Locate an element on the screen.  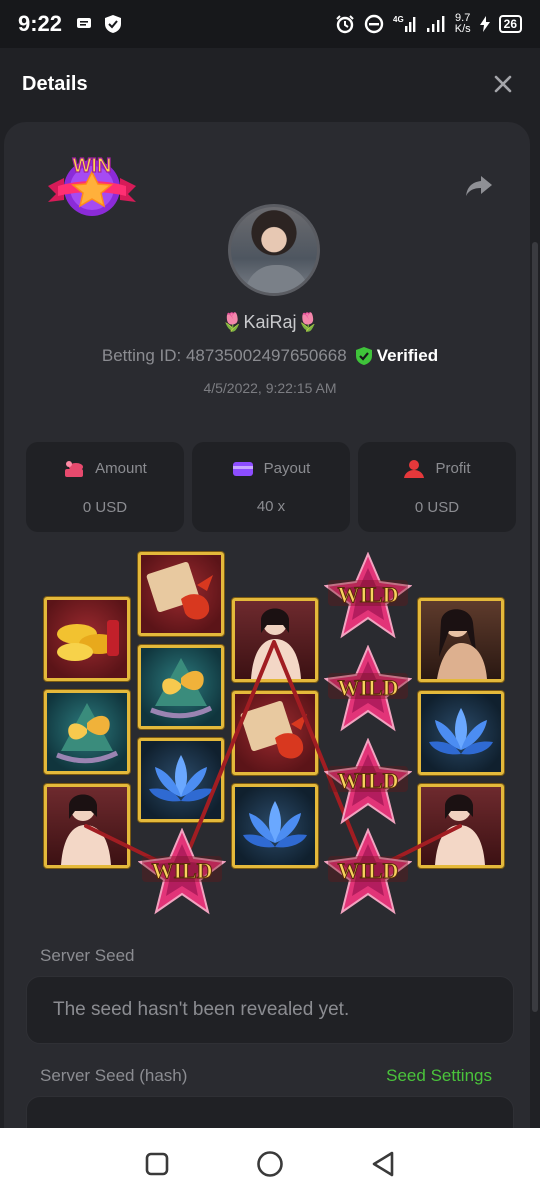
server-seed-hash-label: Server Seed (hash) is located at coordinates (114, 1075).